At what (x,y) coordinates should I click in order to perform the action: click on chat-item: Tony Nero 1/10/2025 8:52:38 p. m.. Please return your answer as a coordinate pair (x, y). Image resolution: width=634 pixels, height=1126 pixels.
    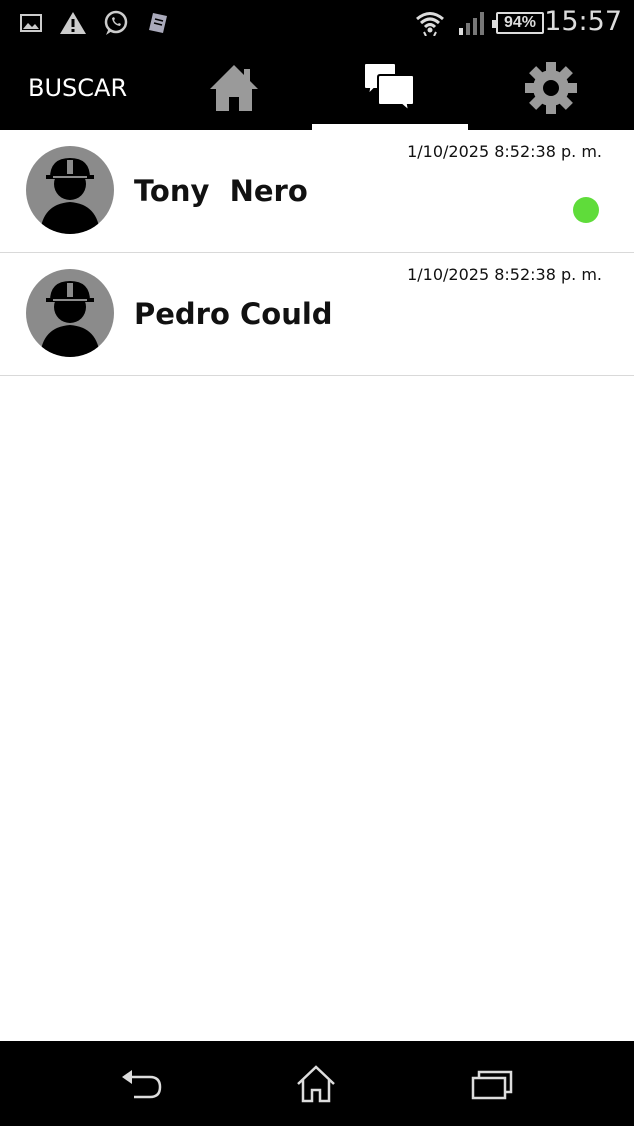
    Looking at the image, I should click on (317, 191).